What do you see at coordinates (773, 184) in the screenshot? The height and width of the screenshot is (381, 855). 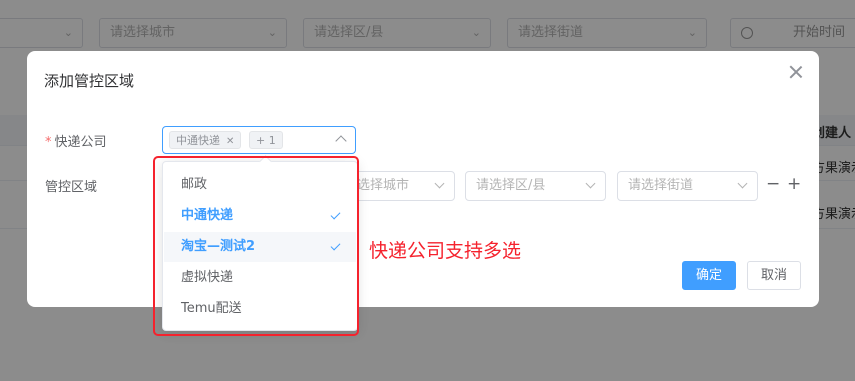 I see `remove-area-button: −` at bounding box center [773, 184].